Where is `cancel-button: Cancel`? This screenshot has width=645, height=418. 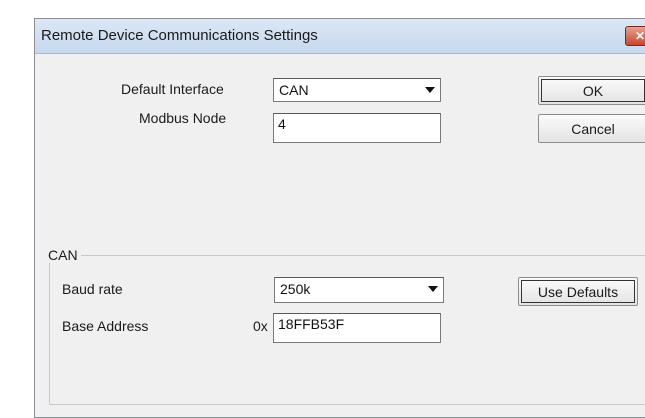
cancel-button: Cancel is located at coordinates (591, 128).